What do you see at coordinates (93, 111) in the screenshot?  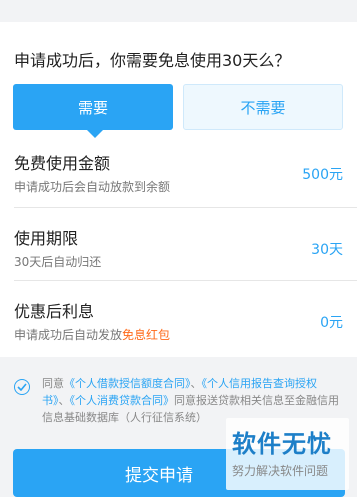 I see `option-need-button: 需要` at bounding box center [93, 111].